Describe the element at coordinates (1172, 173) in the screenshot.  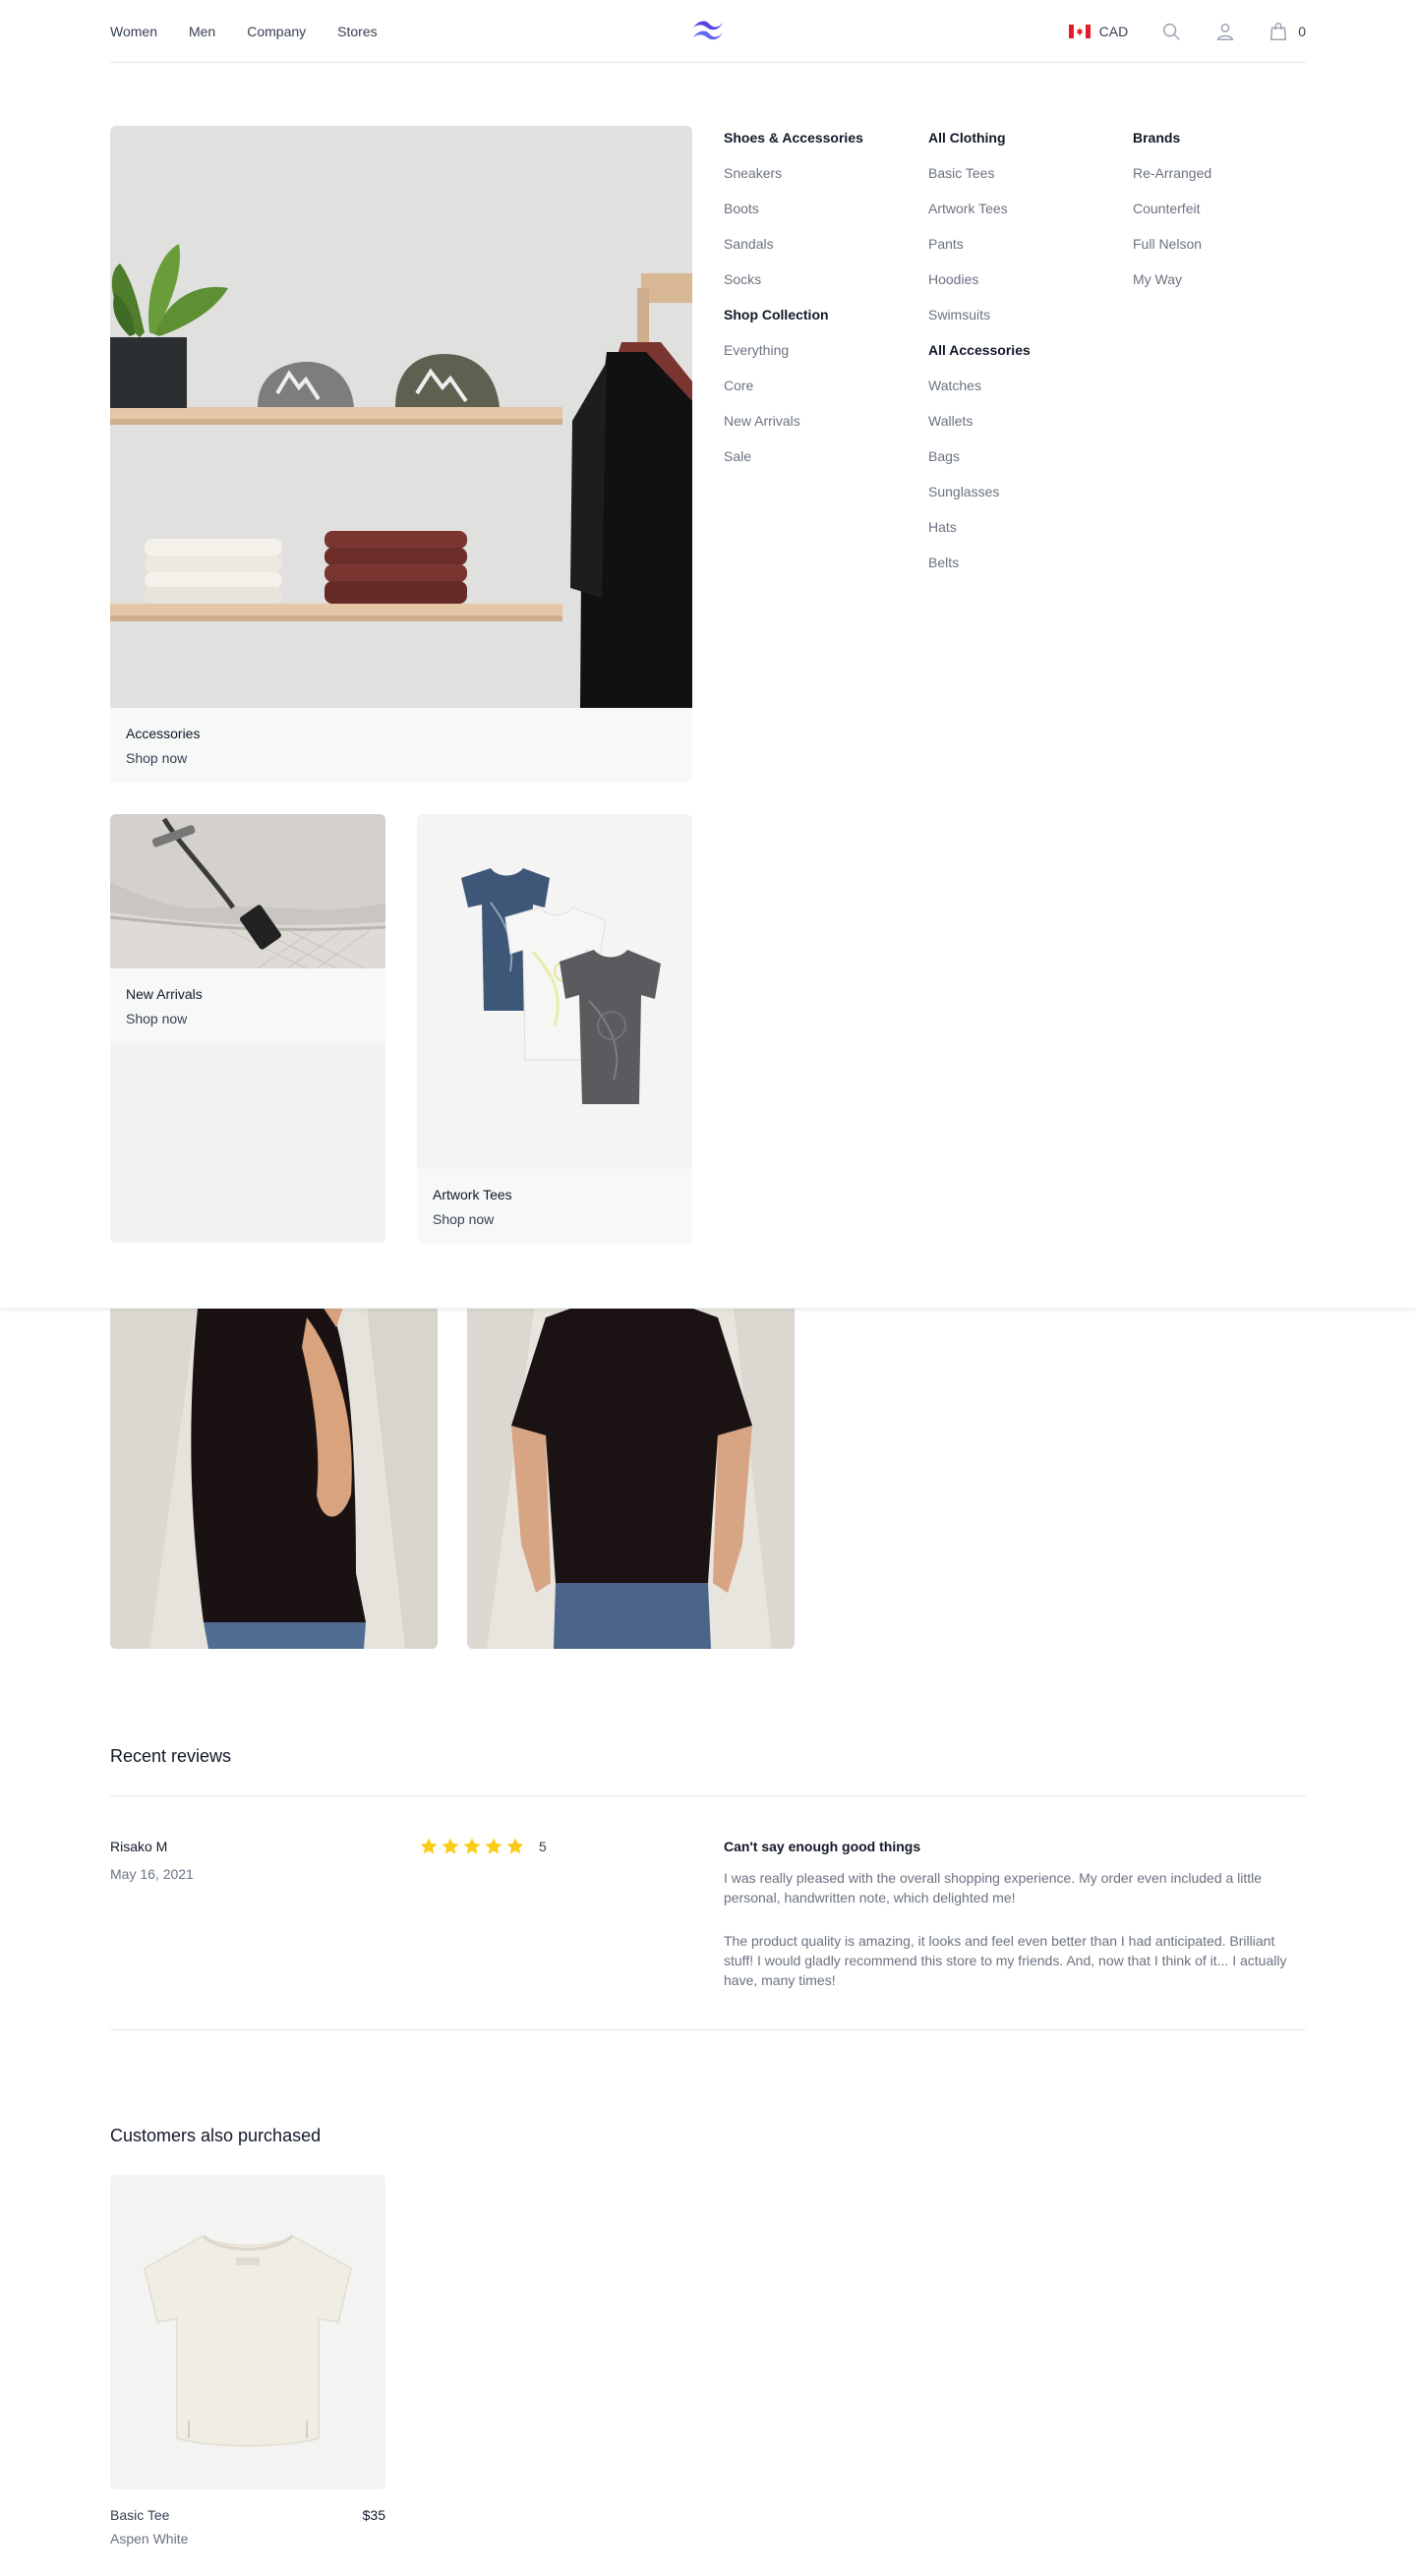
I see `menu-link-re-arranged: Re-Arranged` at that location.